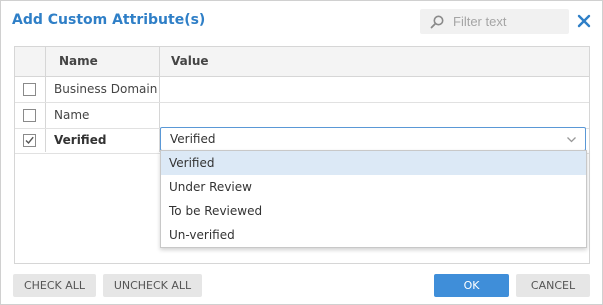 This screenshot has width=603, height=305. Describe the element at coordinates (78, 61) in the screenshot. I see `column-header-name: Name` at that location.